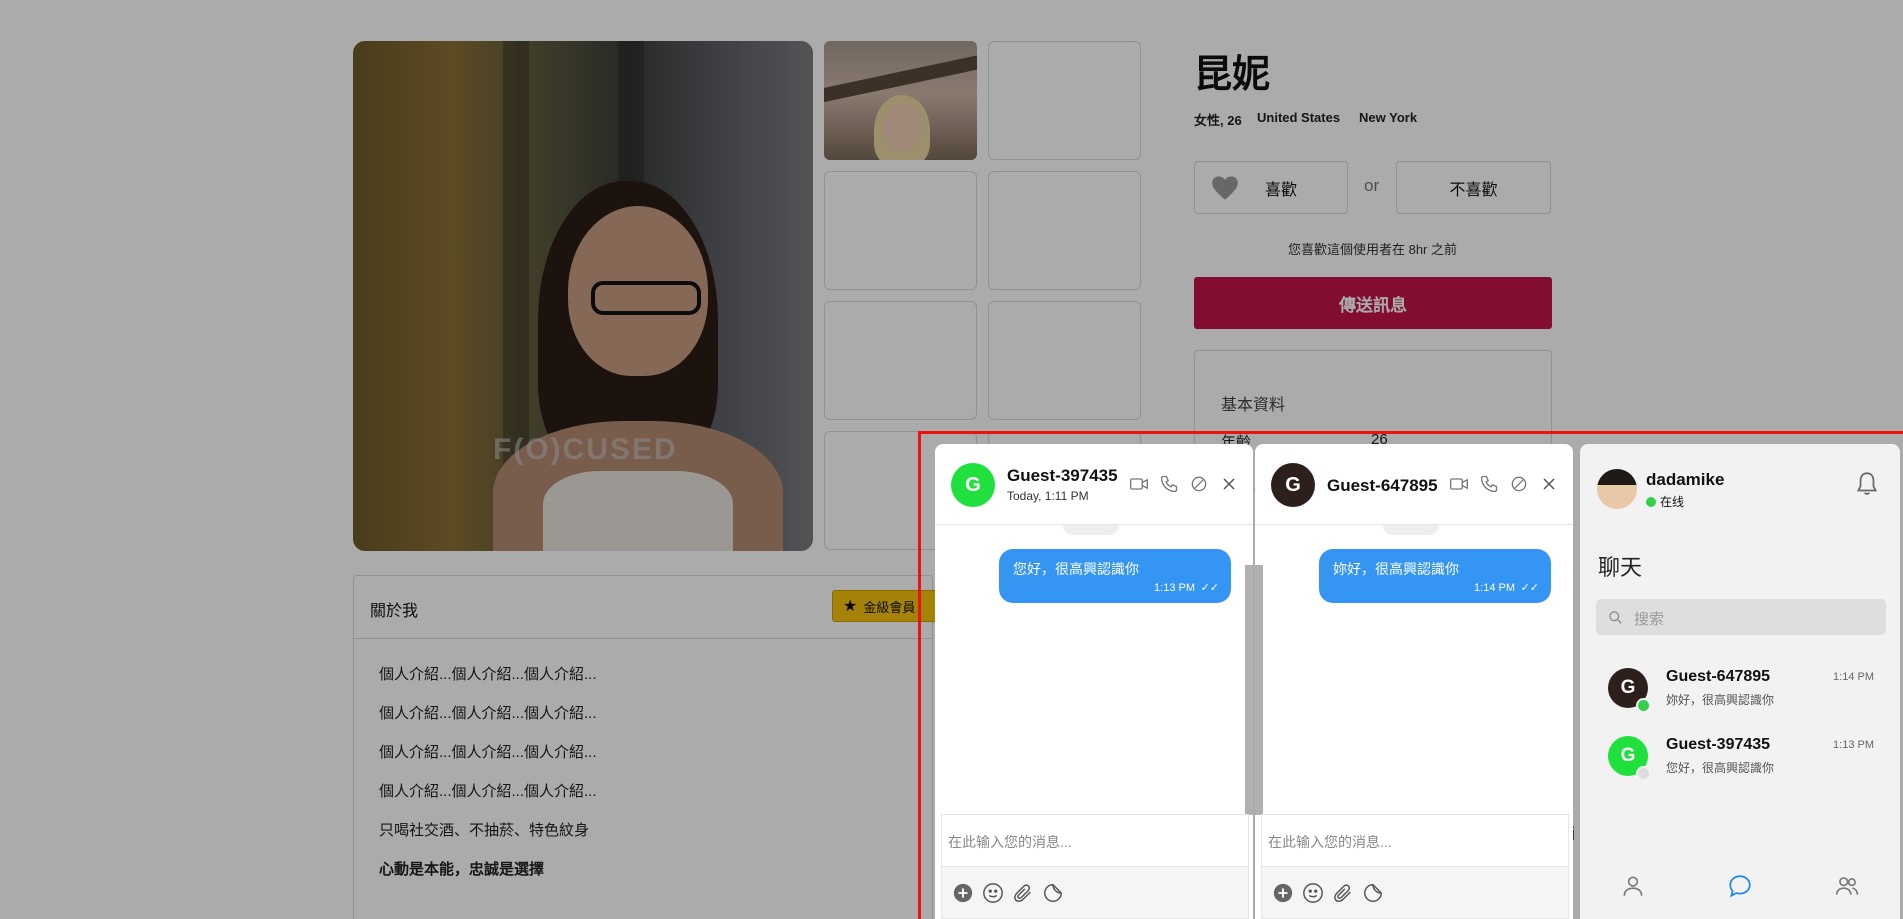  I want to click on photo-watermark: F(O)CUSED, so click(585, 449).